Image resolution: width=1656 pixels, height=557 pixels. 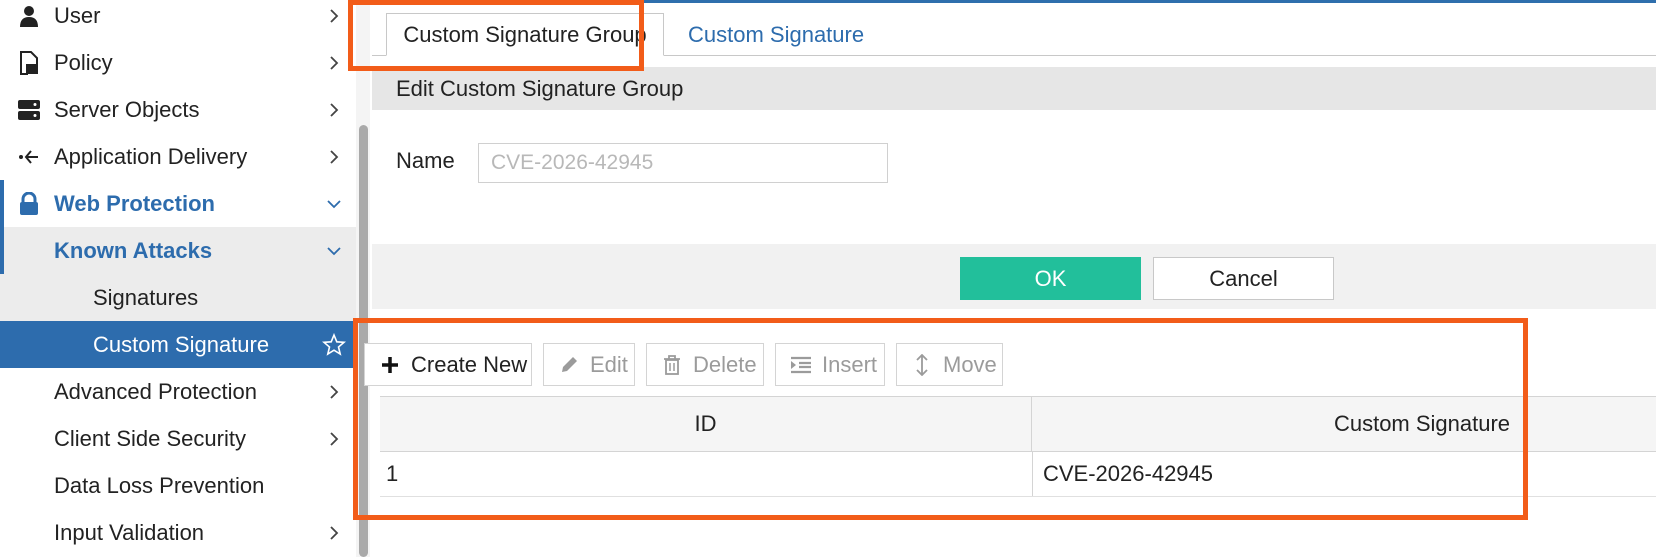 I want to click on move-label: Move, so click(x=970, y=364).